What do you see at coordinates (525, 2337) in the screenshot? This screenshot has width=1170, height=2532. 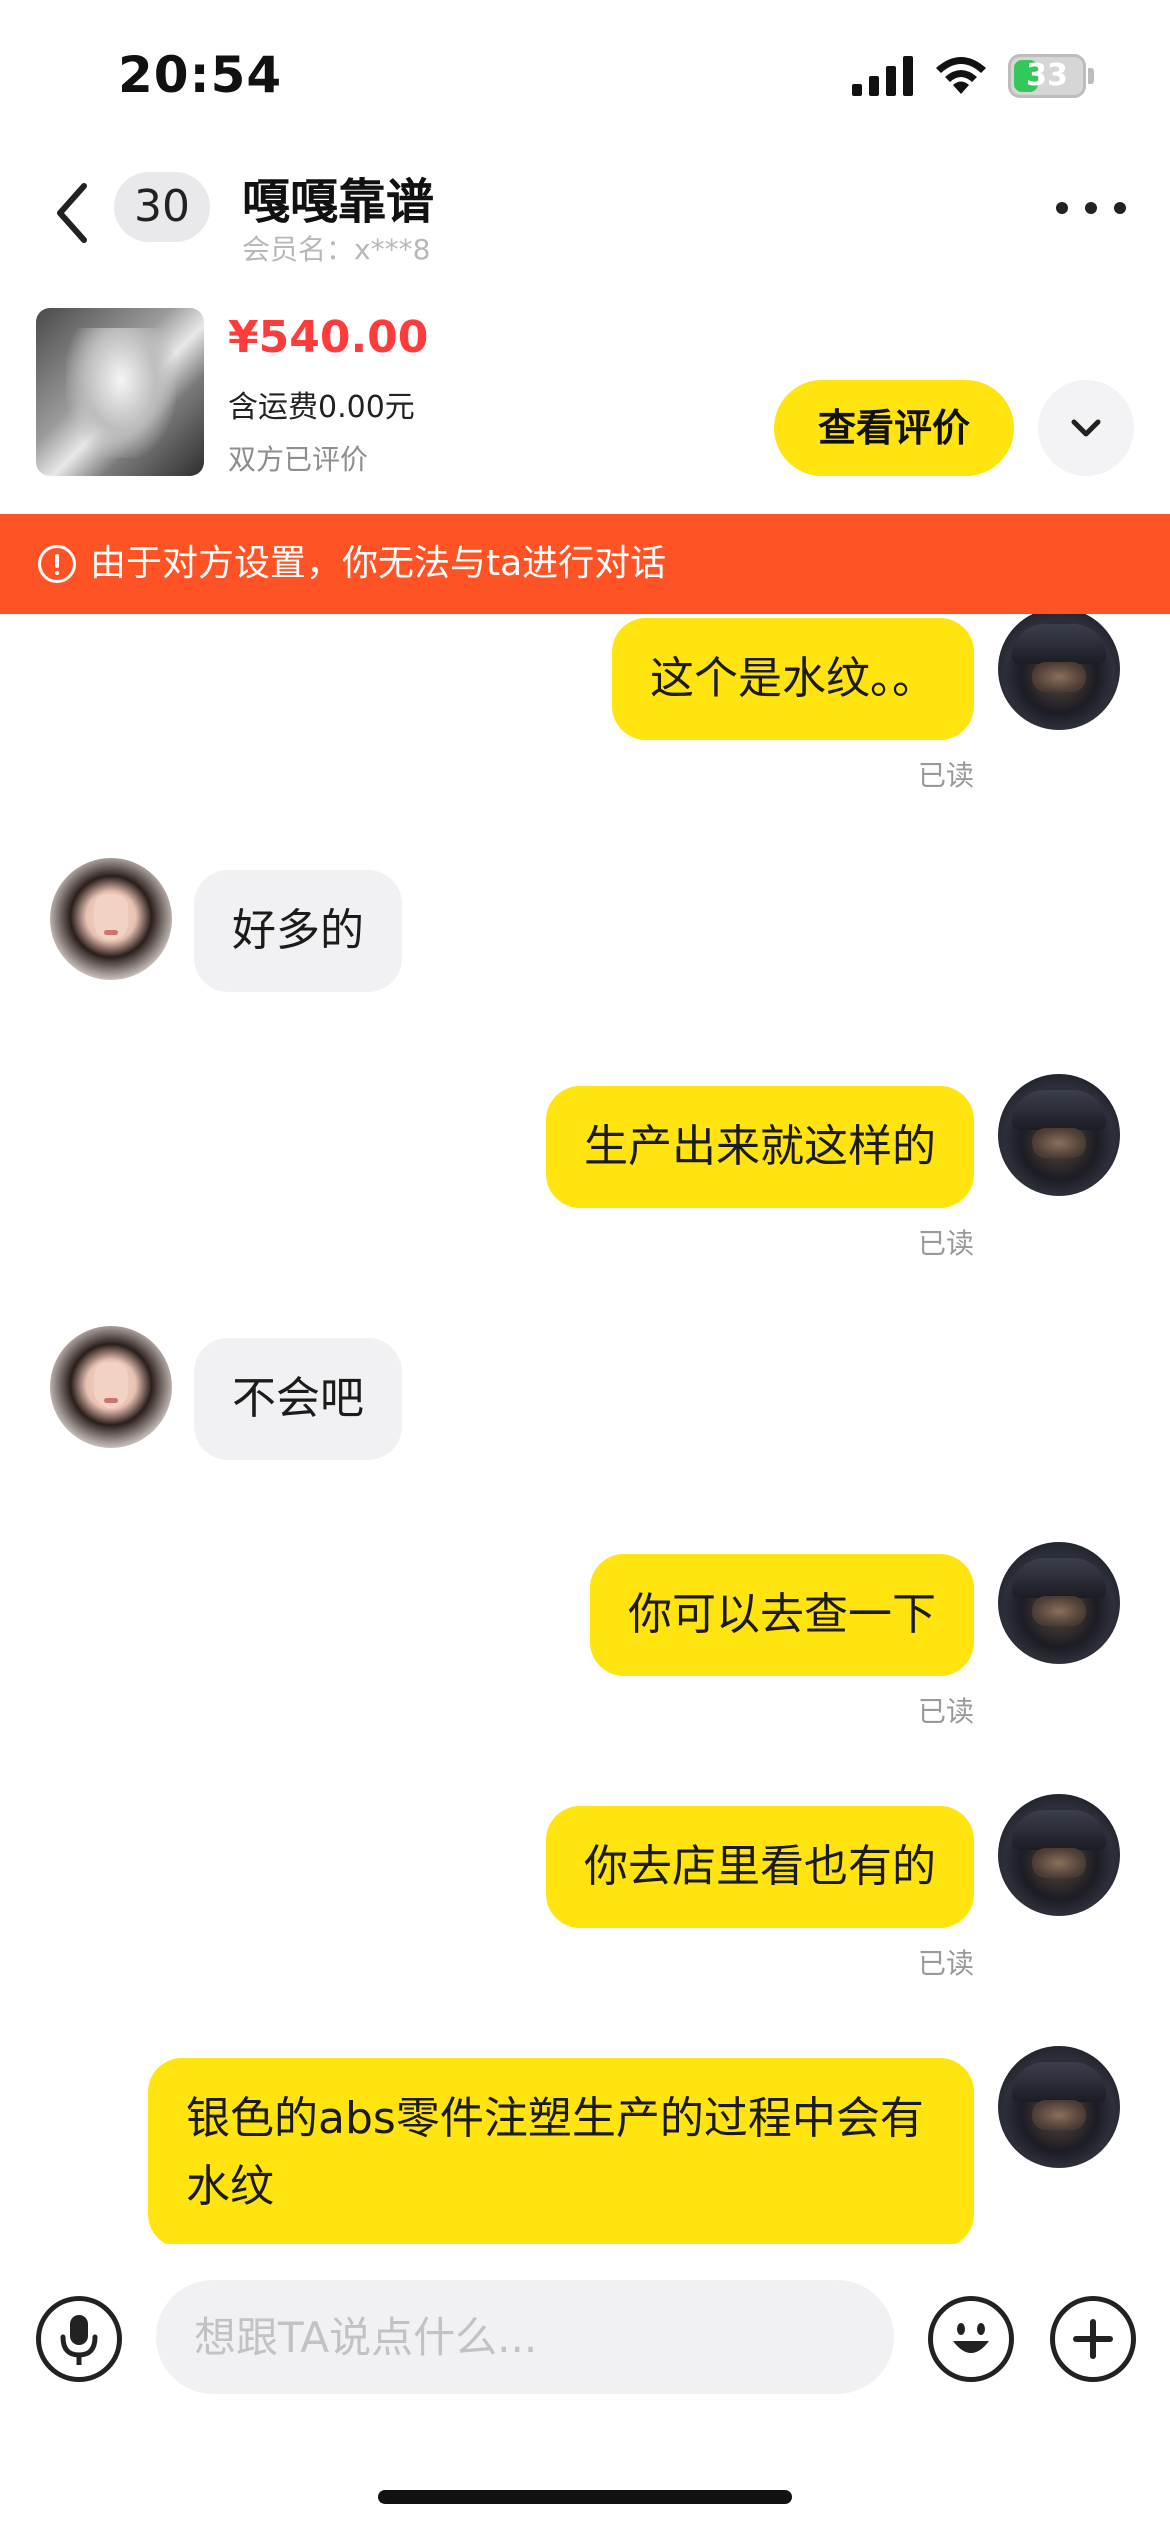 I see `message-input` at bounding box center [525, 2337].